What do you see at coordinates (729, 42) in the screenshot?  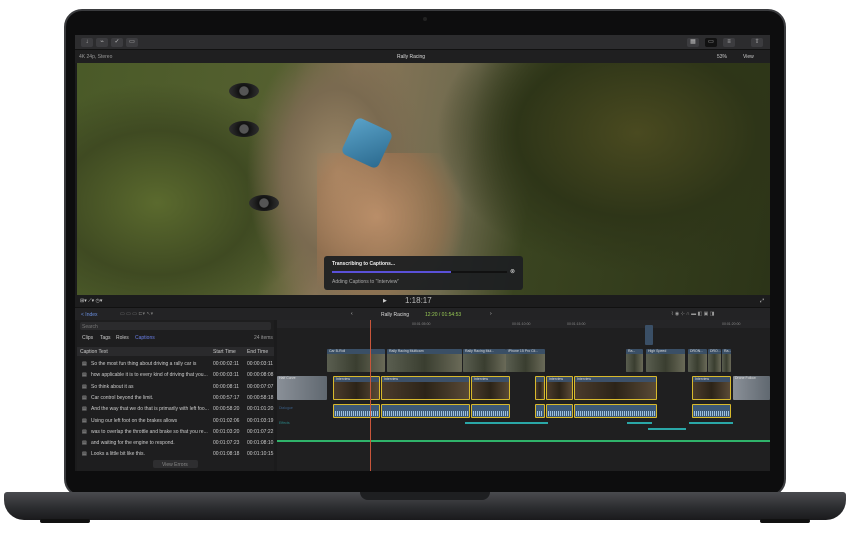 I see `inspector-icon: ≡` at bounding box center [729, 42].